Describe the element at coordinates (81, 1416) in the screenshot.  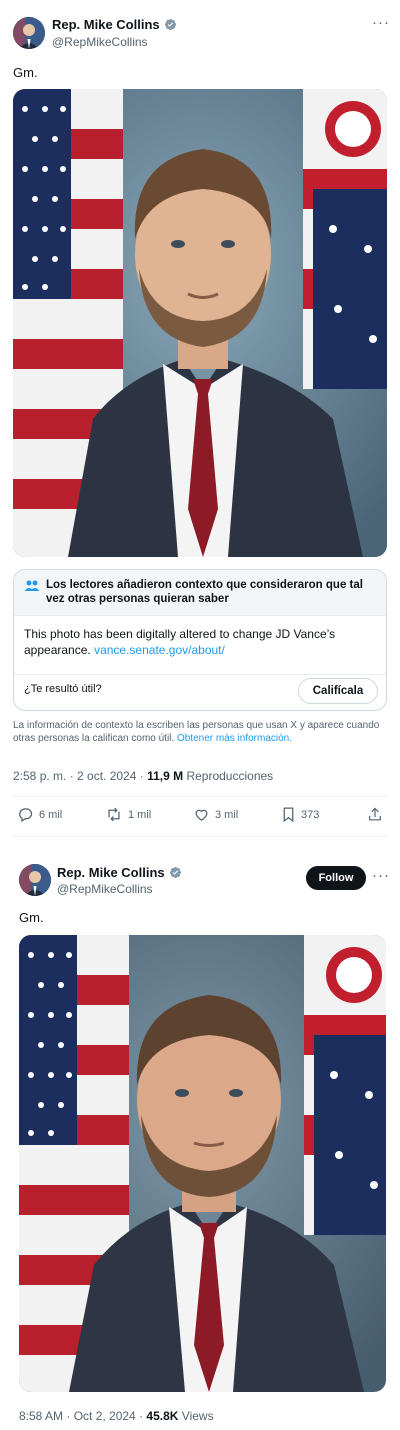
I see `timestamp: 8:58 AM · Oct 2, 2024 ·` at that location.